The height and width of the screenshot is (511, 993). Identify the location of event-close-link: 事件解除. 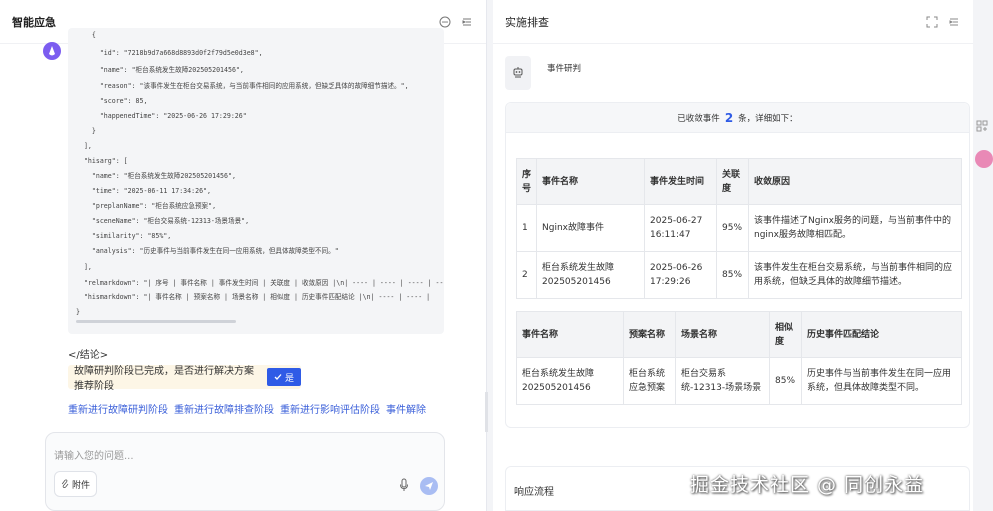
(406, 408).